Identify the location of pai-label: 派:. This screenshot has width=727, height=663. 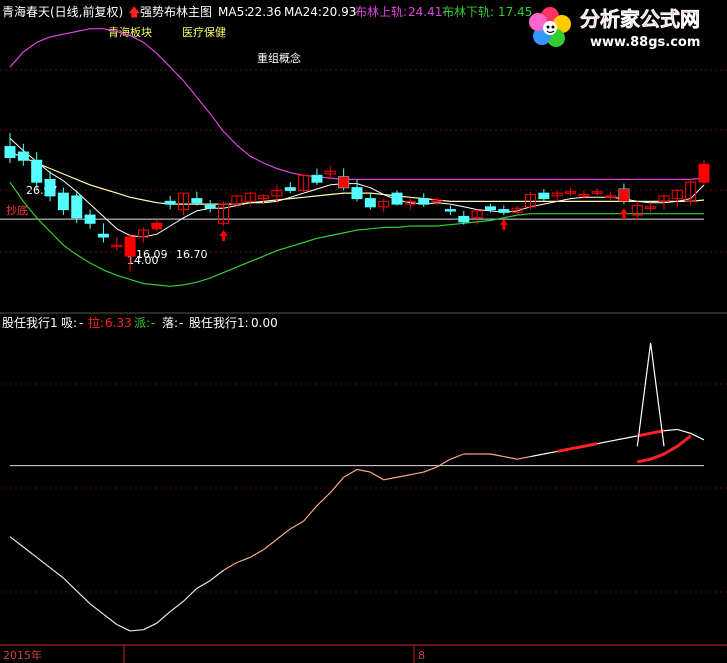
(142, 323).